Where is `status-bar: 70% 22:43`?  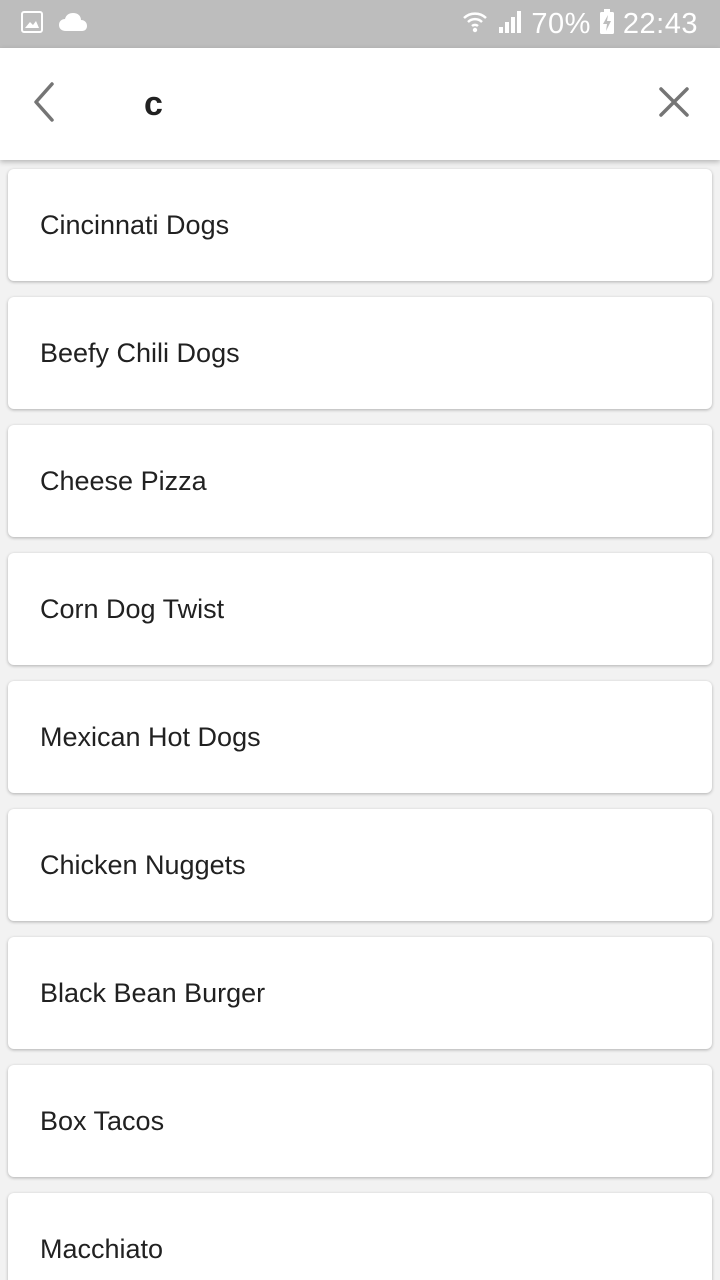
status-bar: 70% 22:43 is located at coordinates (360, 24).